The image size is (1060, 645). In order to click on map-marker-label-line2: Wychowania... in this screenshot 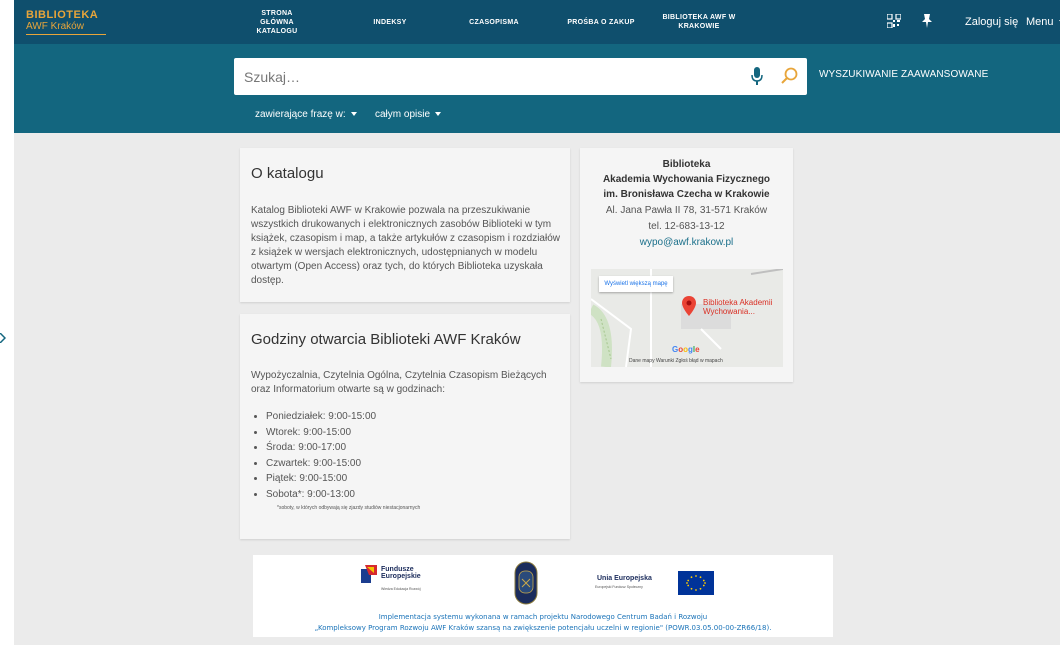, I will do `click(729, 311)`.